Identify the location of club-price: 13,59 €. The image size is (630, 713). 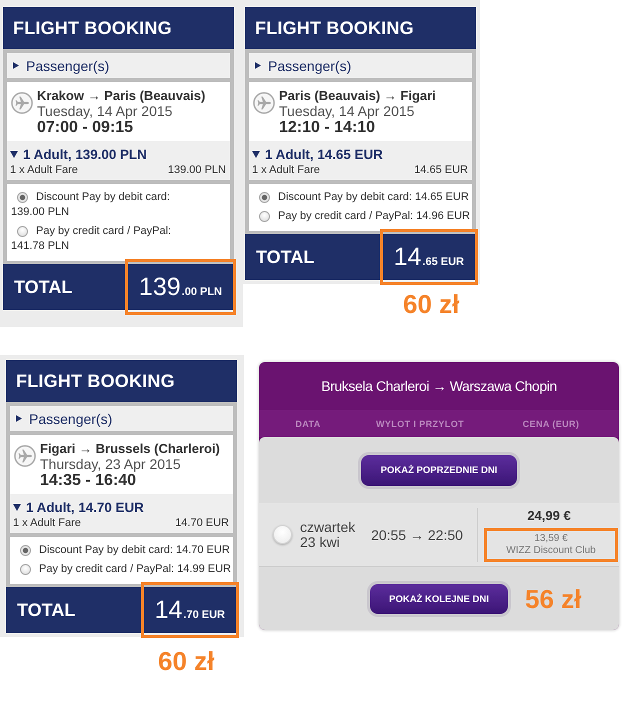
(551, 538).